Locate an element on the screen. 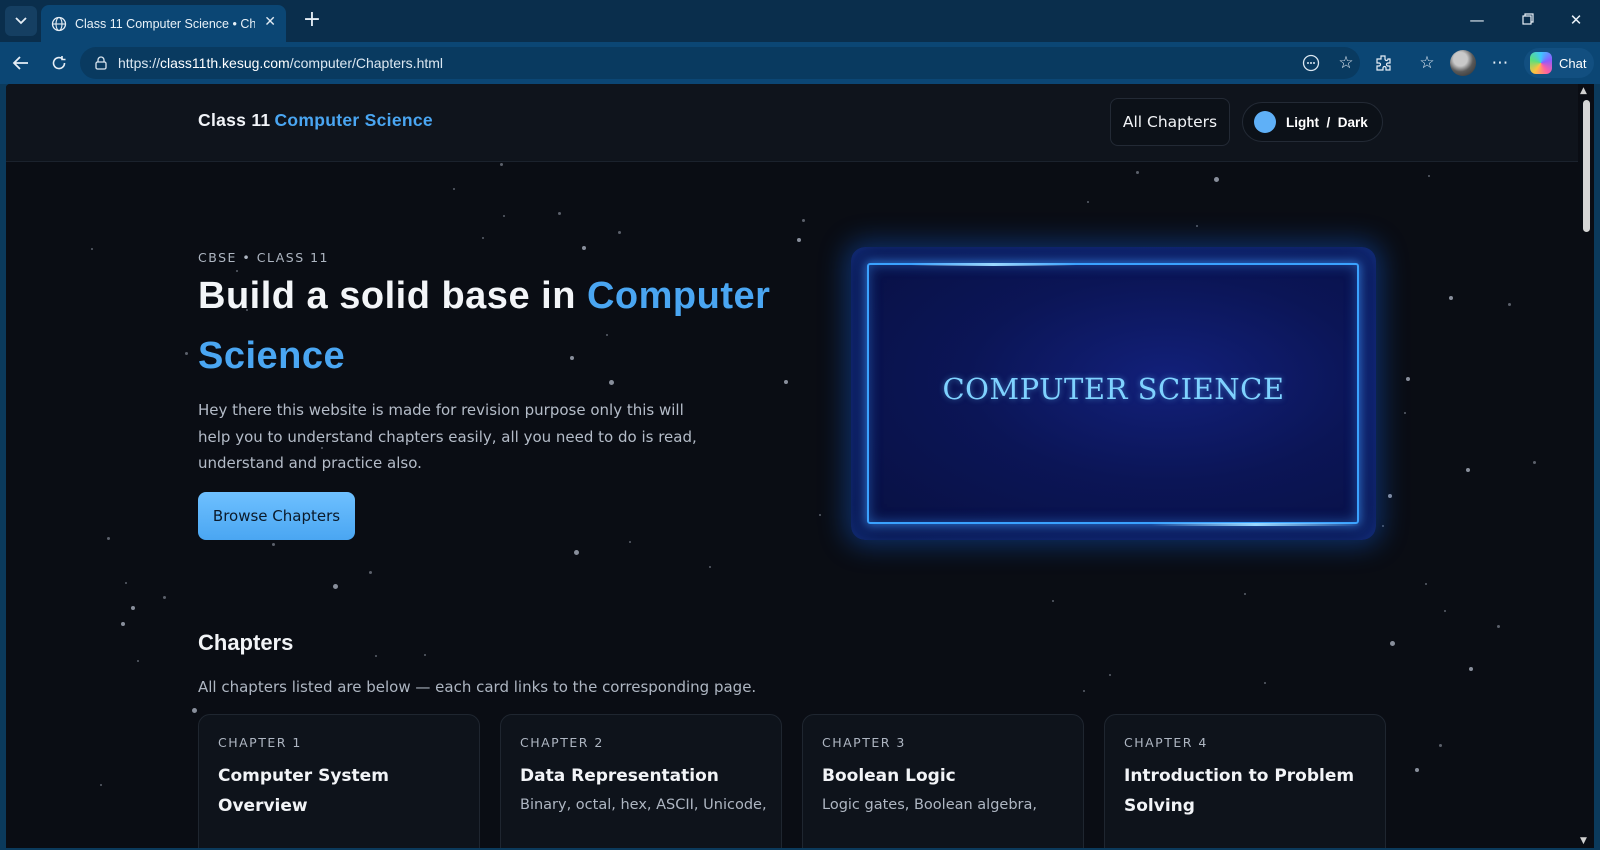 Image resolution: width=1600 pixels, height=850 pixels. browser-tab-active: Class 11 Computer Science • Chapters ✕ is located at coordinates (163, 23).